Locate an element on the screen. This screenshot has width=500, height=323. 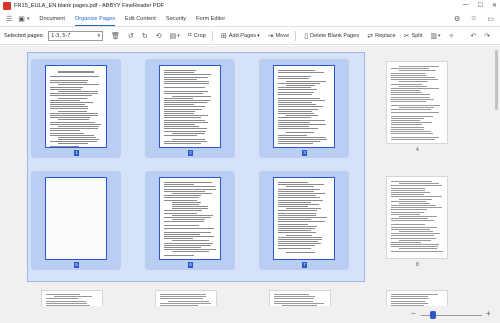
toolbar-divider is located at coordinates (212, 36).